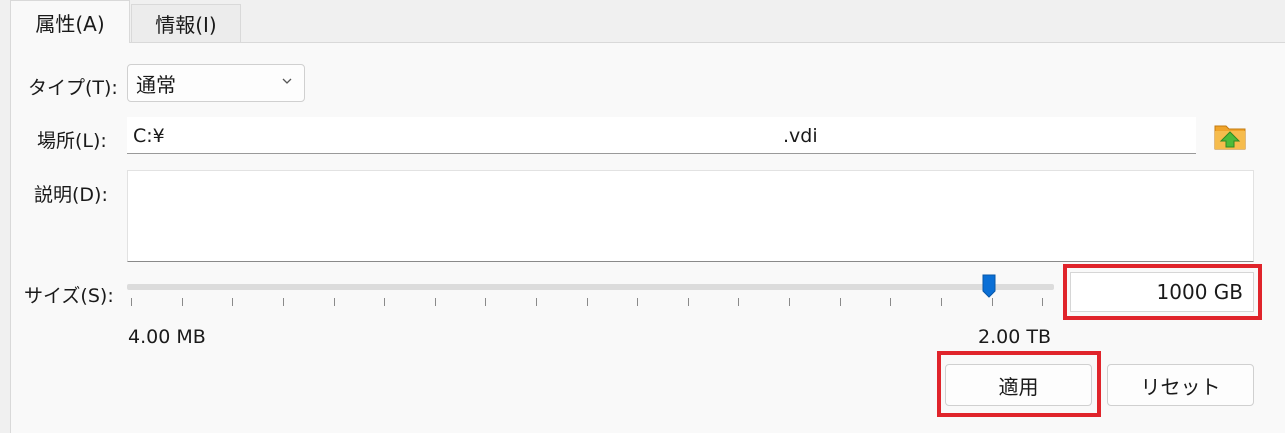 This screenshot has height=433, width=1285. What do you see at coordinates (1014, 337) in the screenshot?
I see `size-max-label: 2.00 TB` at bounding box center [1014, 337].